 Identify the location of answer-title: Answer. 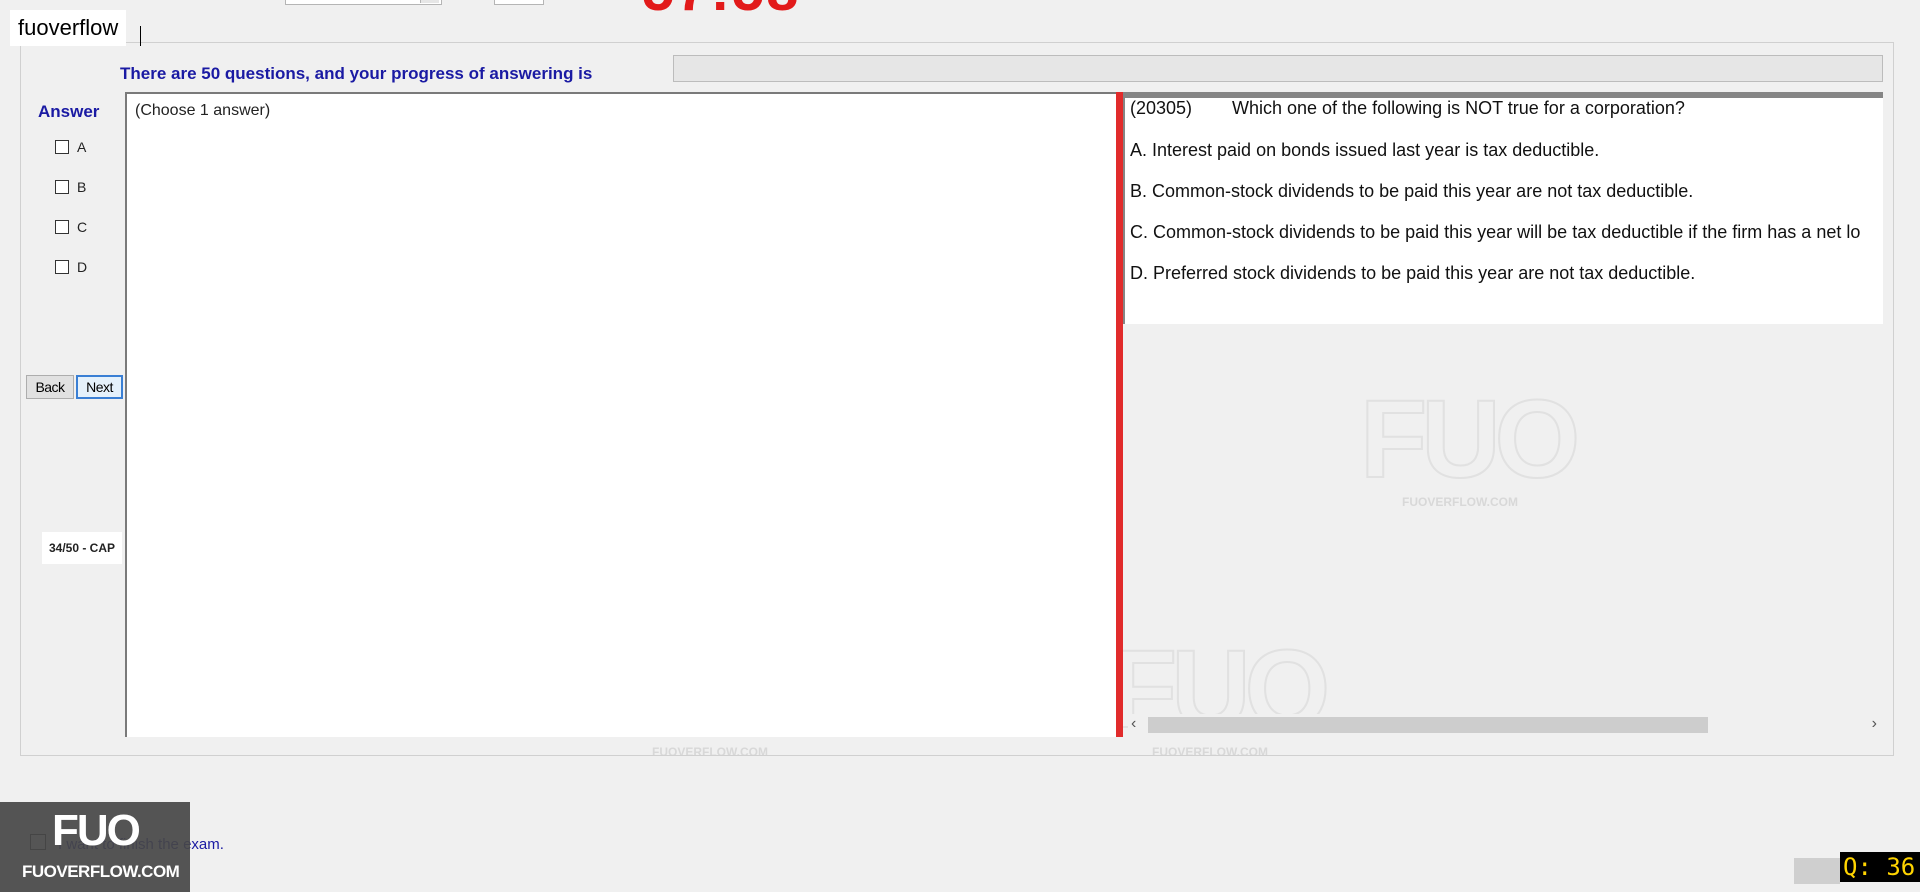
(69, 111).